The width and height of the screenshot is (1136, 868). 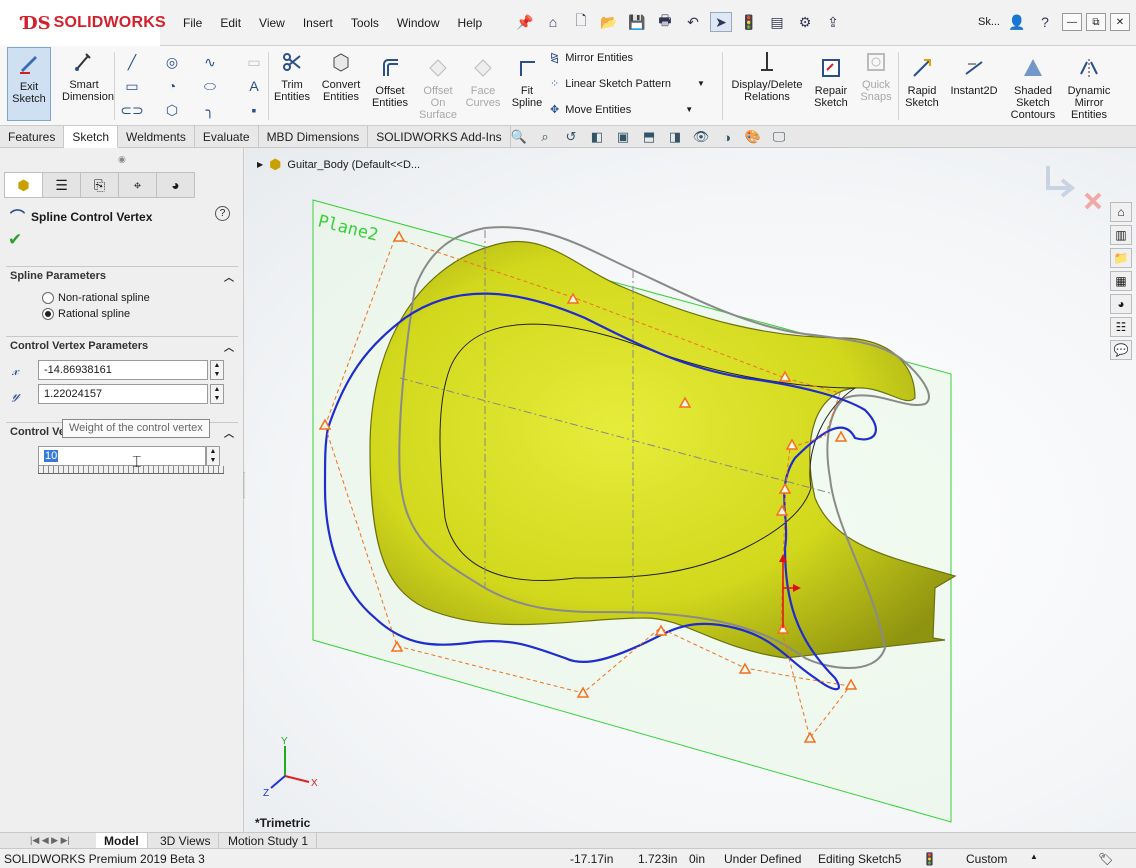 I want to click on dynamic-annotation-icon: ▣, so click(x=623, y=137).